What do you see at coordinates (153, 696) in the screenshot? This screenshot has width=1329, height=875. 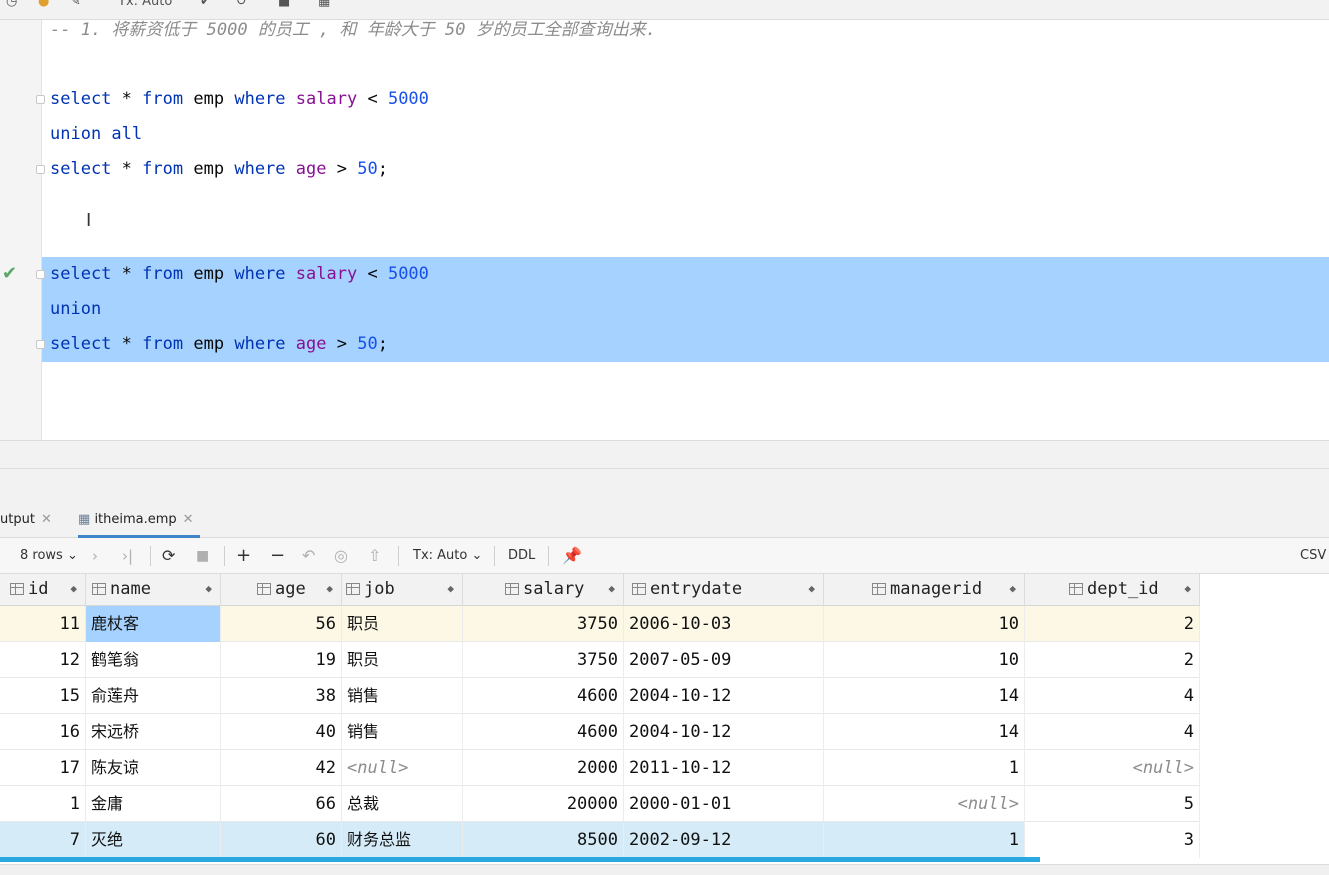 I see `cell-name: 俞莲舟` at bounding box center [153, 696].